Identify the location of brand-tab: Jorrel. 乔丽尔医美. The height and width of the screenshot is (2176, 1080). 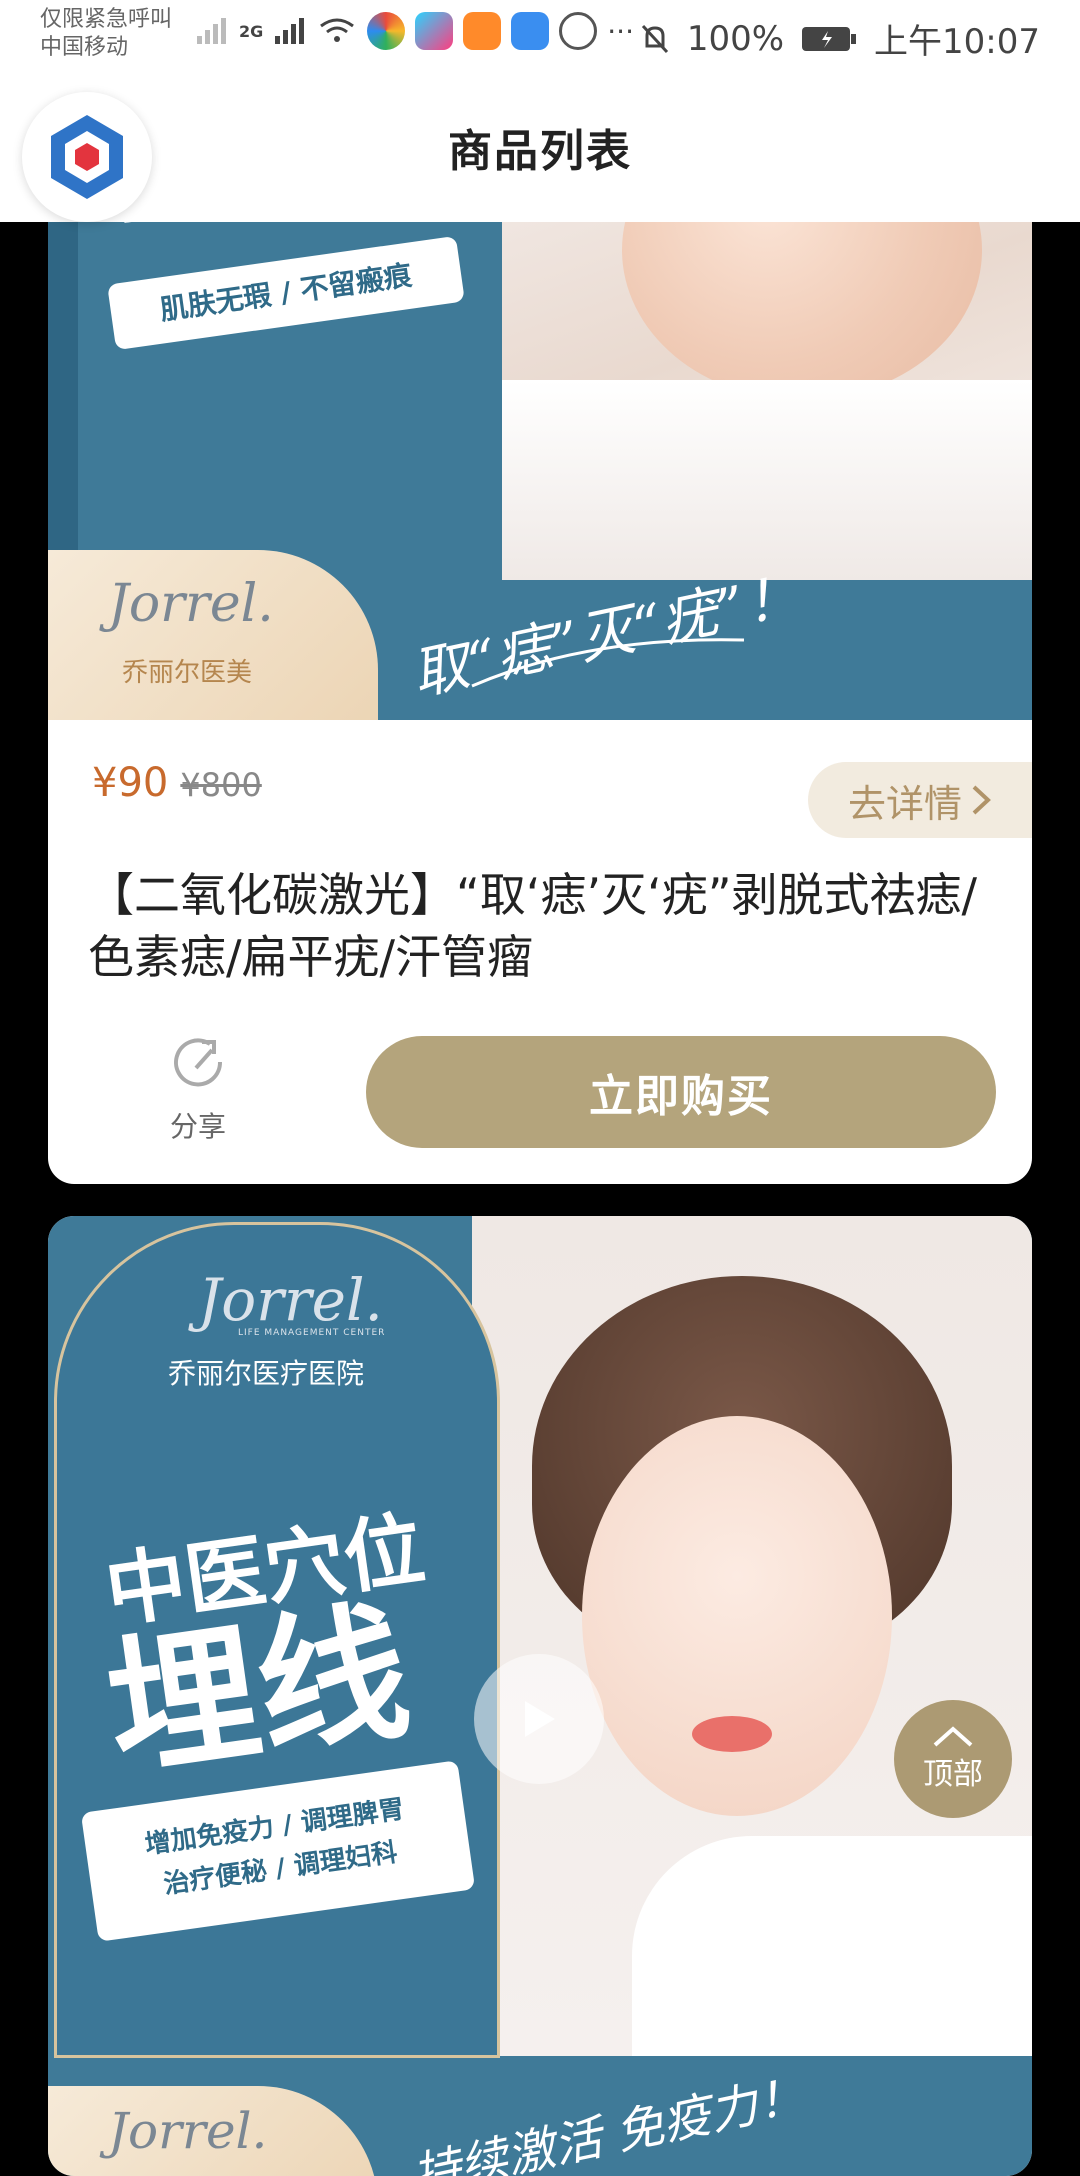
(213, 635).